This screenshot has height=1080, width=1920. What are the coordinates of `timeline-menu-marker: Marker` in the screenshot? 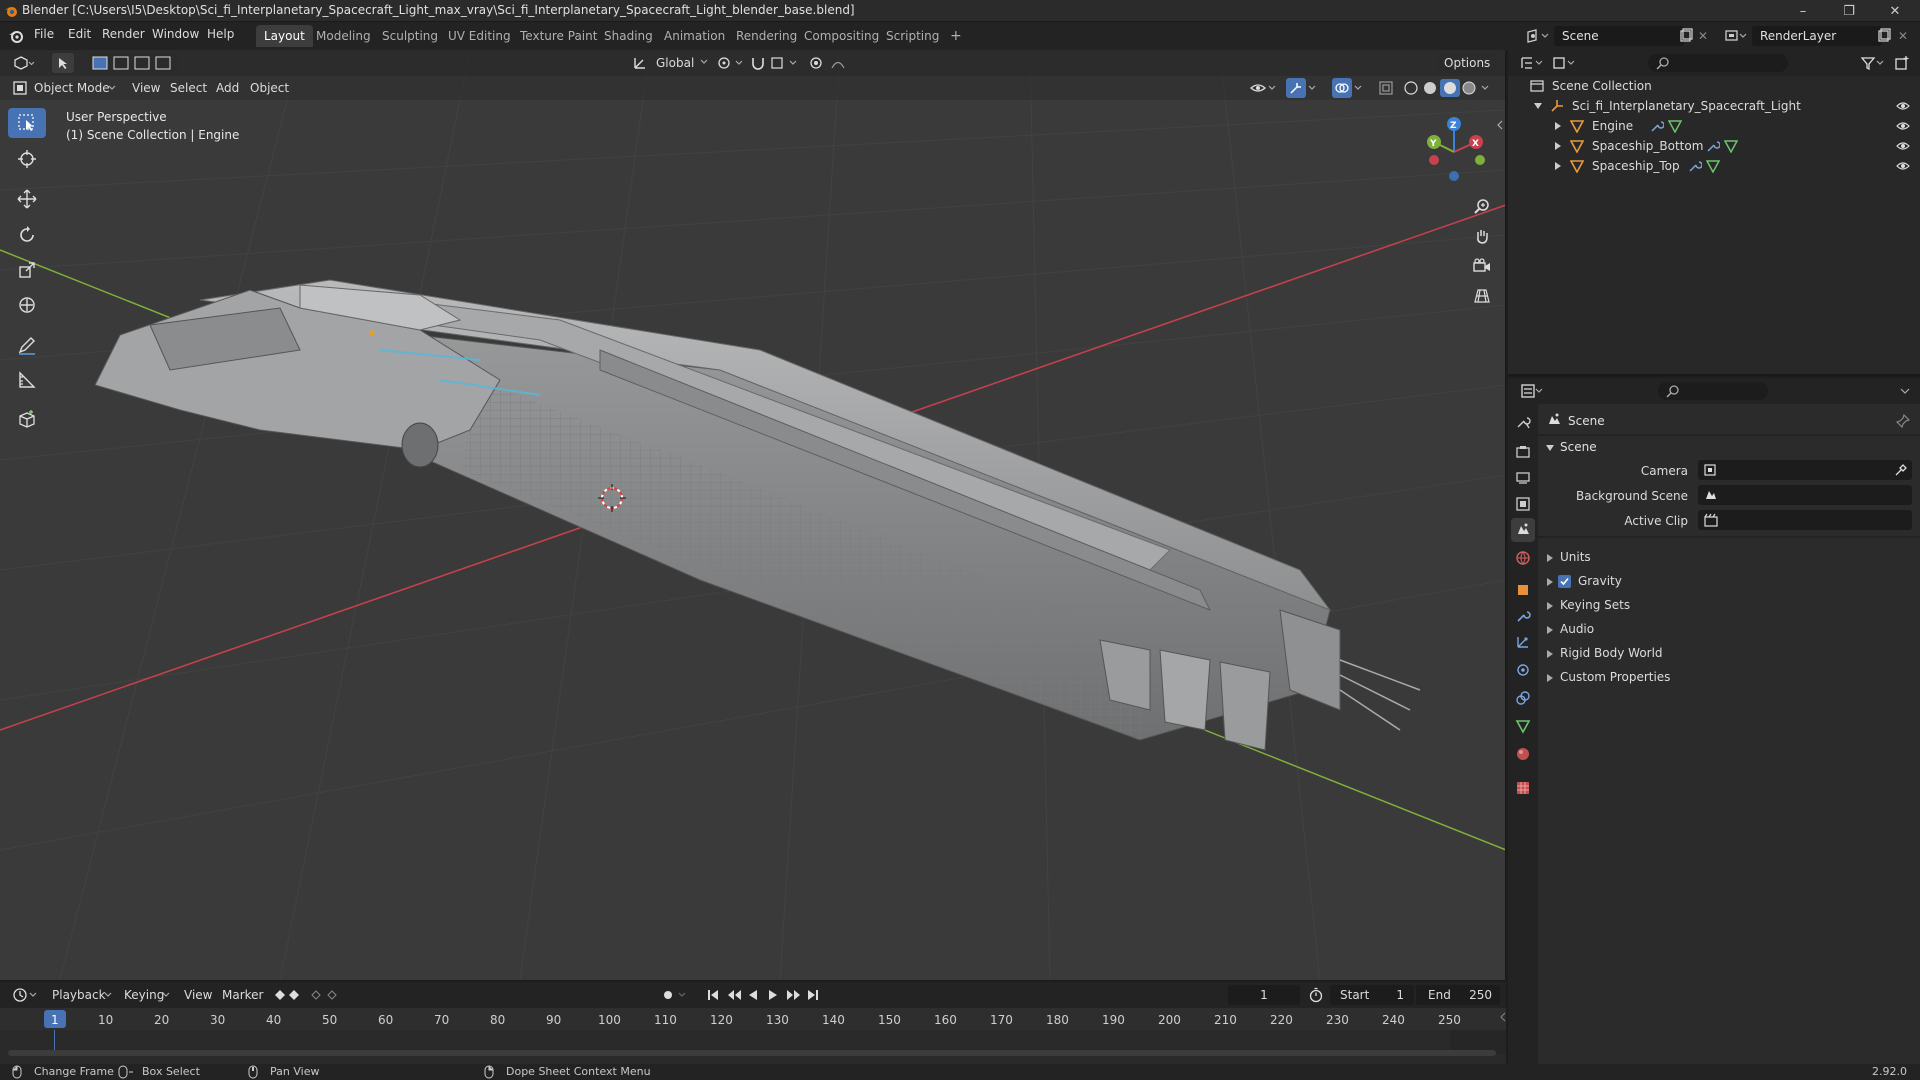 It's located at (242, 995).